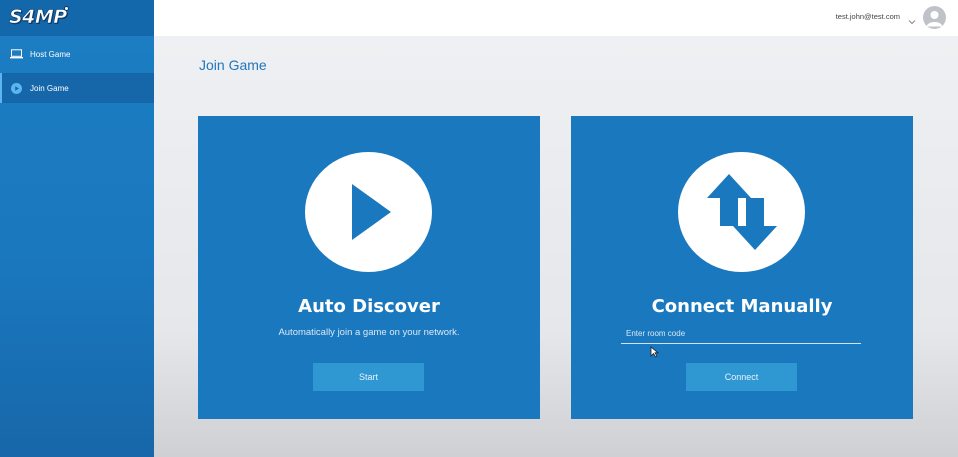 This screenshot has height=457, width=958. I want to click on sidebar-item-host-game: Host Game, so click(77, 54).